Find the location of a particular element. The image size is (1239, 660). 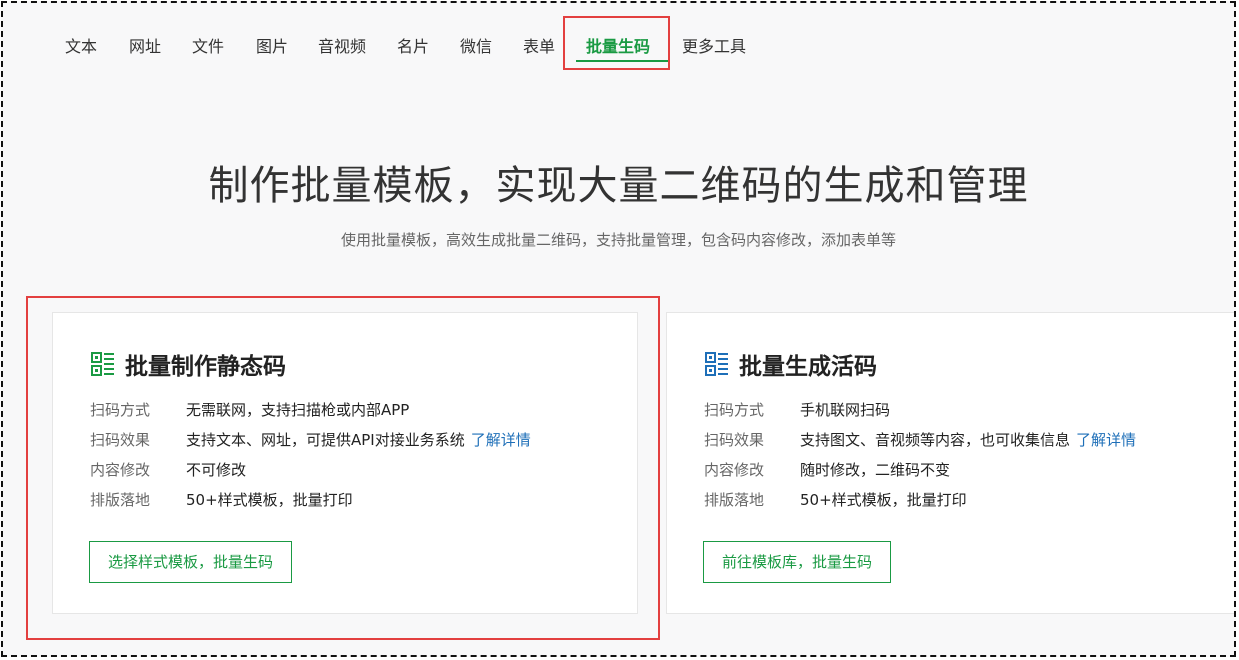

row-value: 无需联网，支持扫描枪或内部APP is located at coordinates (298, 410).